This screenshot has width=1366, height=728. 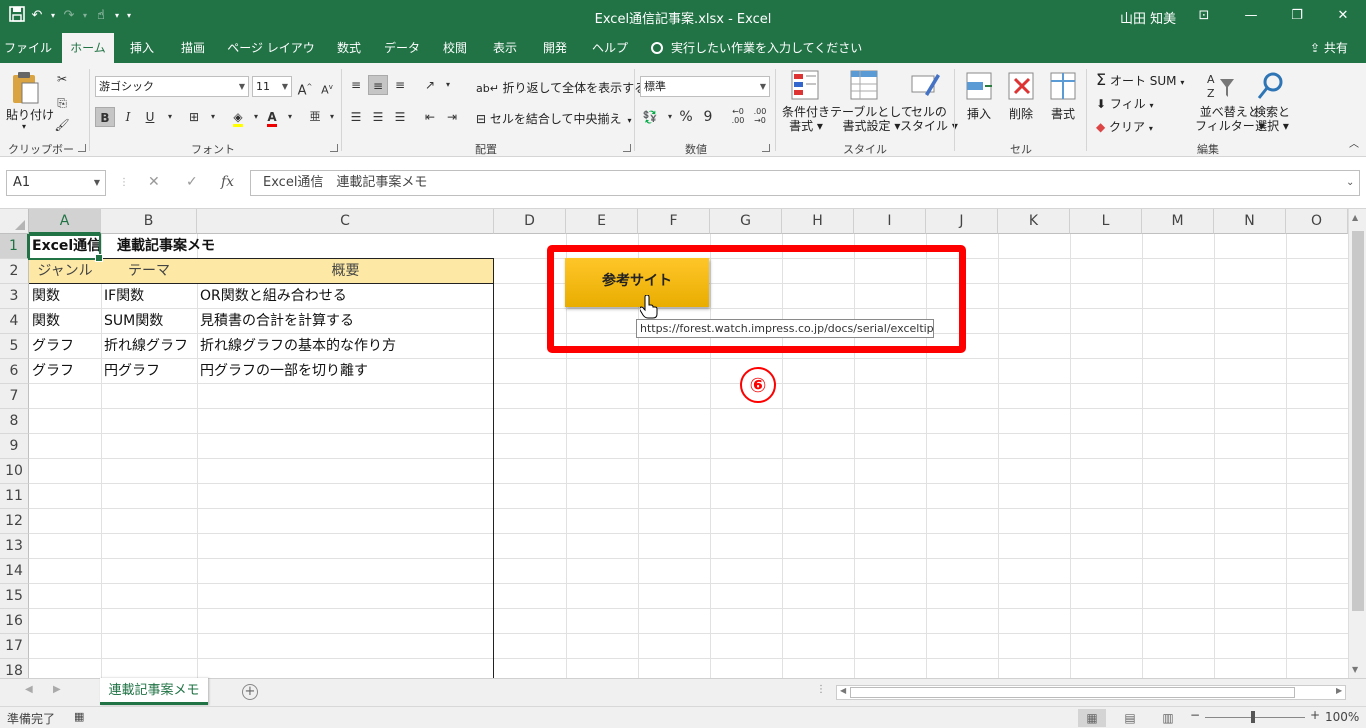 What do you see at coordinates (172, 86) in the screenshot?
I see `font-name-combo: 游ゴシック ▼` at bounding box center [172, 86].